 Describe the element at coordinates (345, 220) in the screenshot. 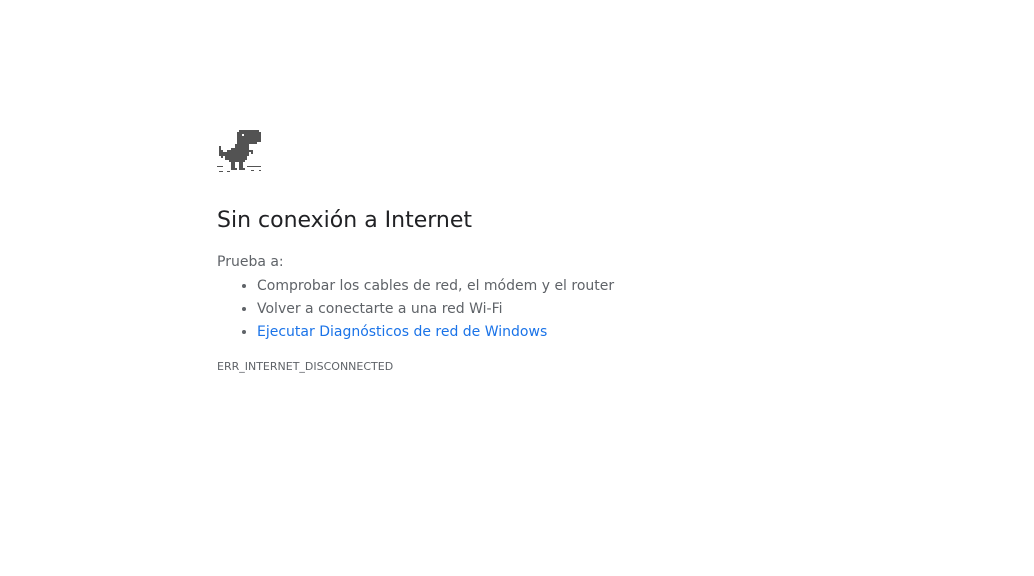

I see `page-title: Sin conexión a Internet` at that location.